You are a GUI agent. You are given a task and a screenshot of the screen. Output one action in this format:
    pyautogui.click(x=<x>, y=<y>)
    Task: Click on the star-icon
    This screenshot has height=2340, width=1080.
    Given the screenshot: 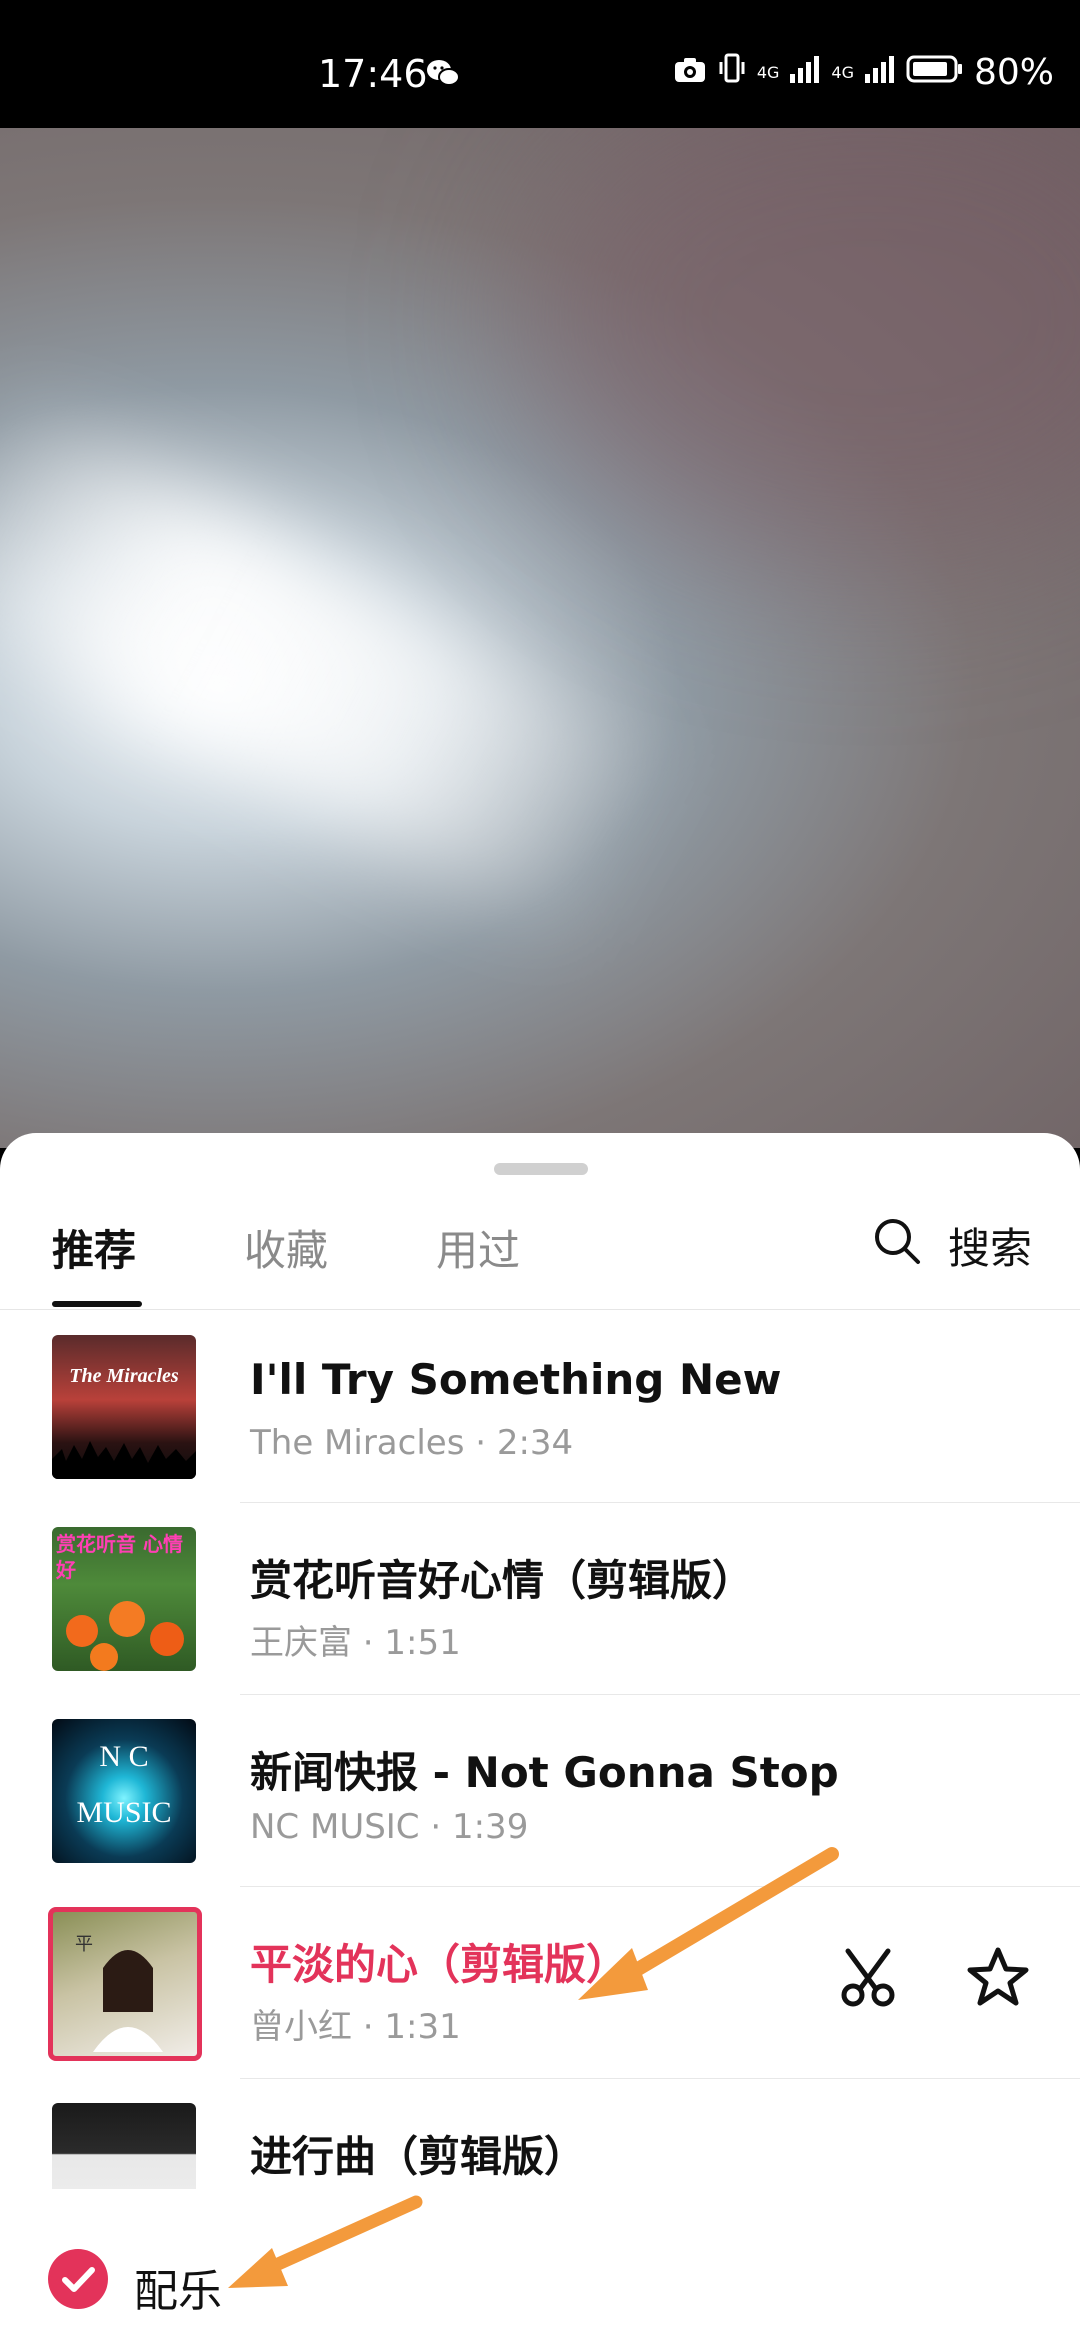 What is the action you would take?
    pyautogui.click(x=998, y=1979)
    